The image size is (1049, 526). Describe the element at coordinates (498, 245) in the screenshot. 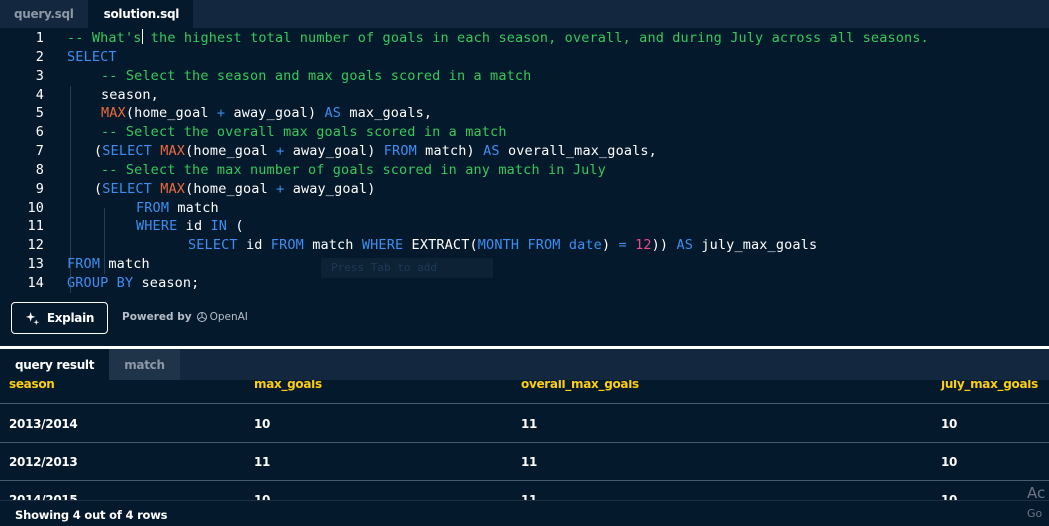

I see `keyword: MONTH` at that location.